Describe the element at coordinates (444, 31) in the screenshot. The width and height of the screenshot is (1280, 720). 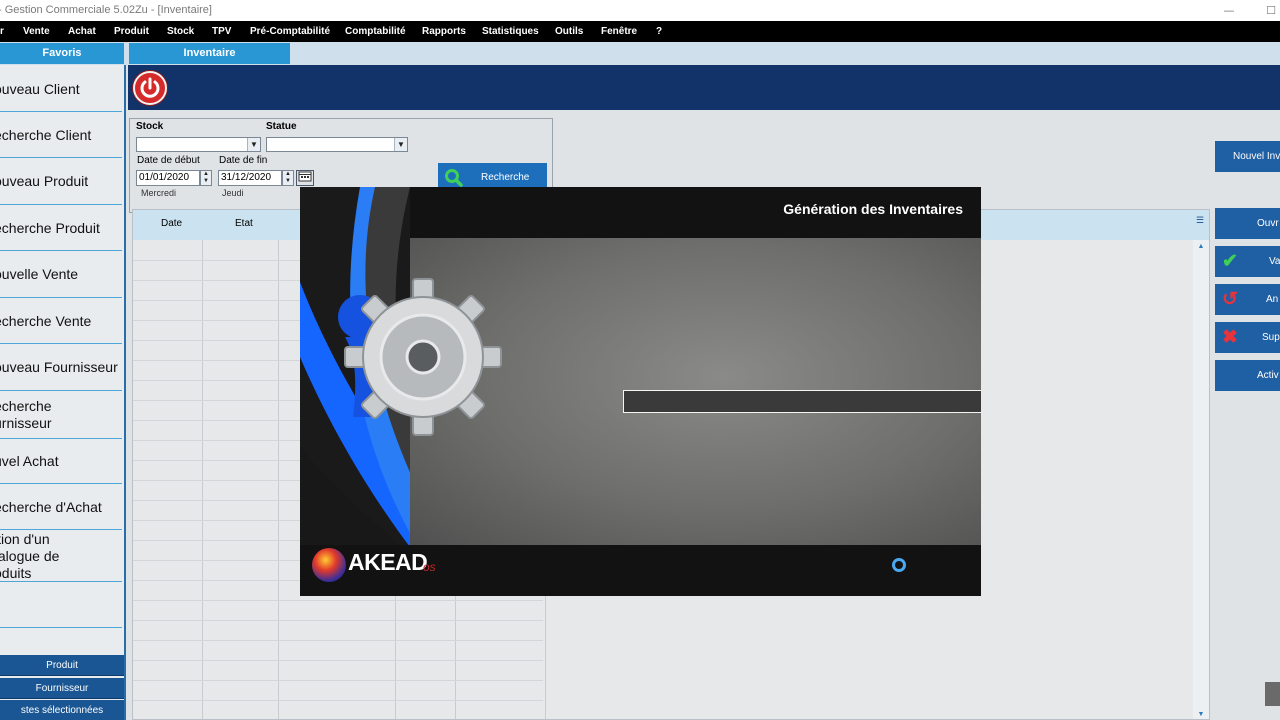
I see `menu-item-rapports: Rapports` at that location.